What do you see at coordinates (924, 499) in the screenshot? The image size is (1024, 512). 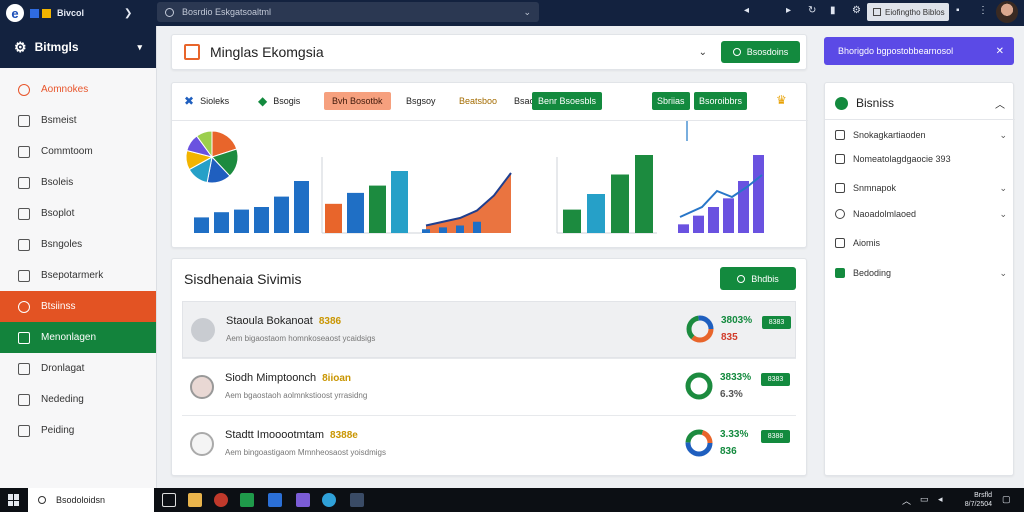 I see `network-icon: ▭` at bounding box center [924, 499].